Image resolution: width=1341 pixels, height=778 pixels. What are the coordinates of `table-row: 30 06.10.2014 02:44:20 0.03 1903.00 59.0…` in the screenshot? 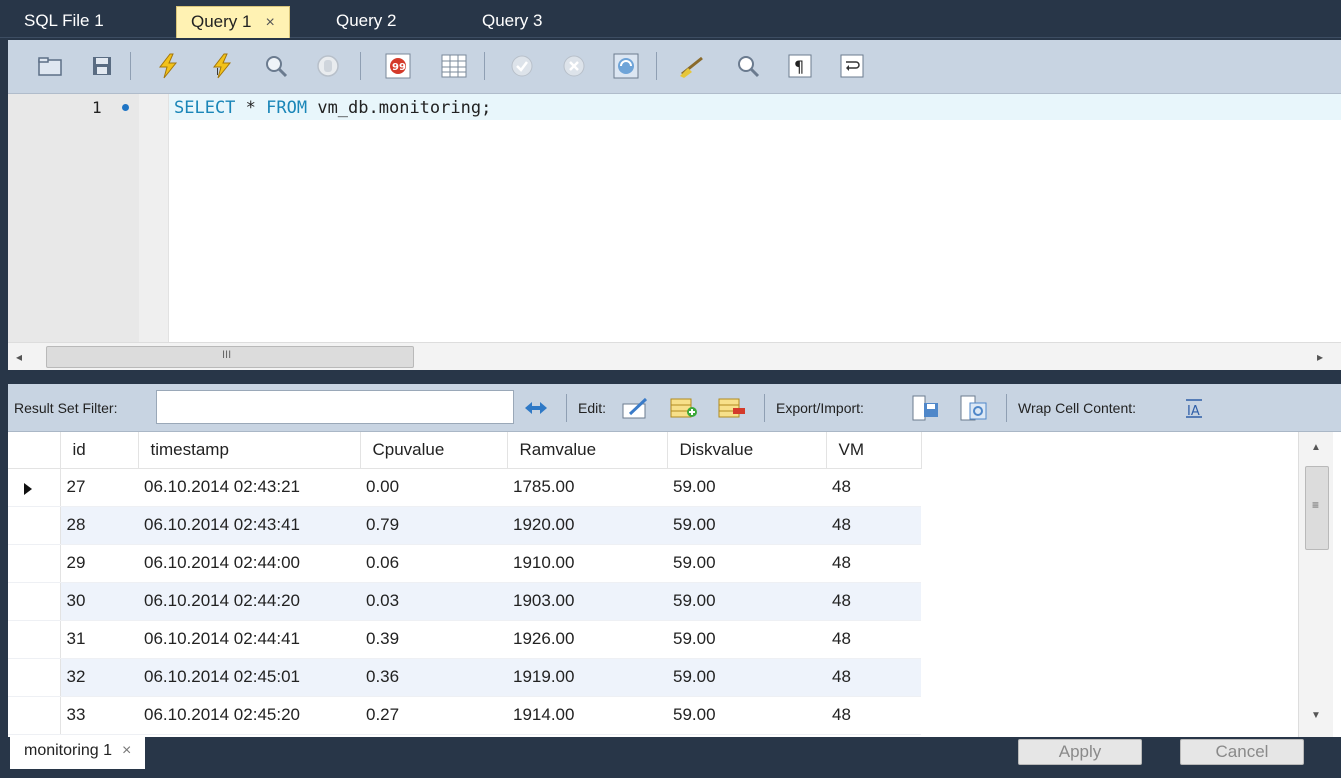 It's located at (464, 601).